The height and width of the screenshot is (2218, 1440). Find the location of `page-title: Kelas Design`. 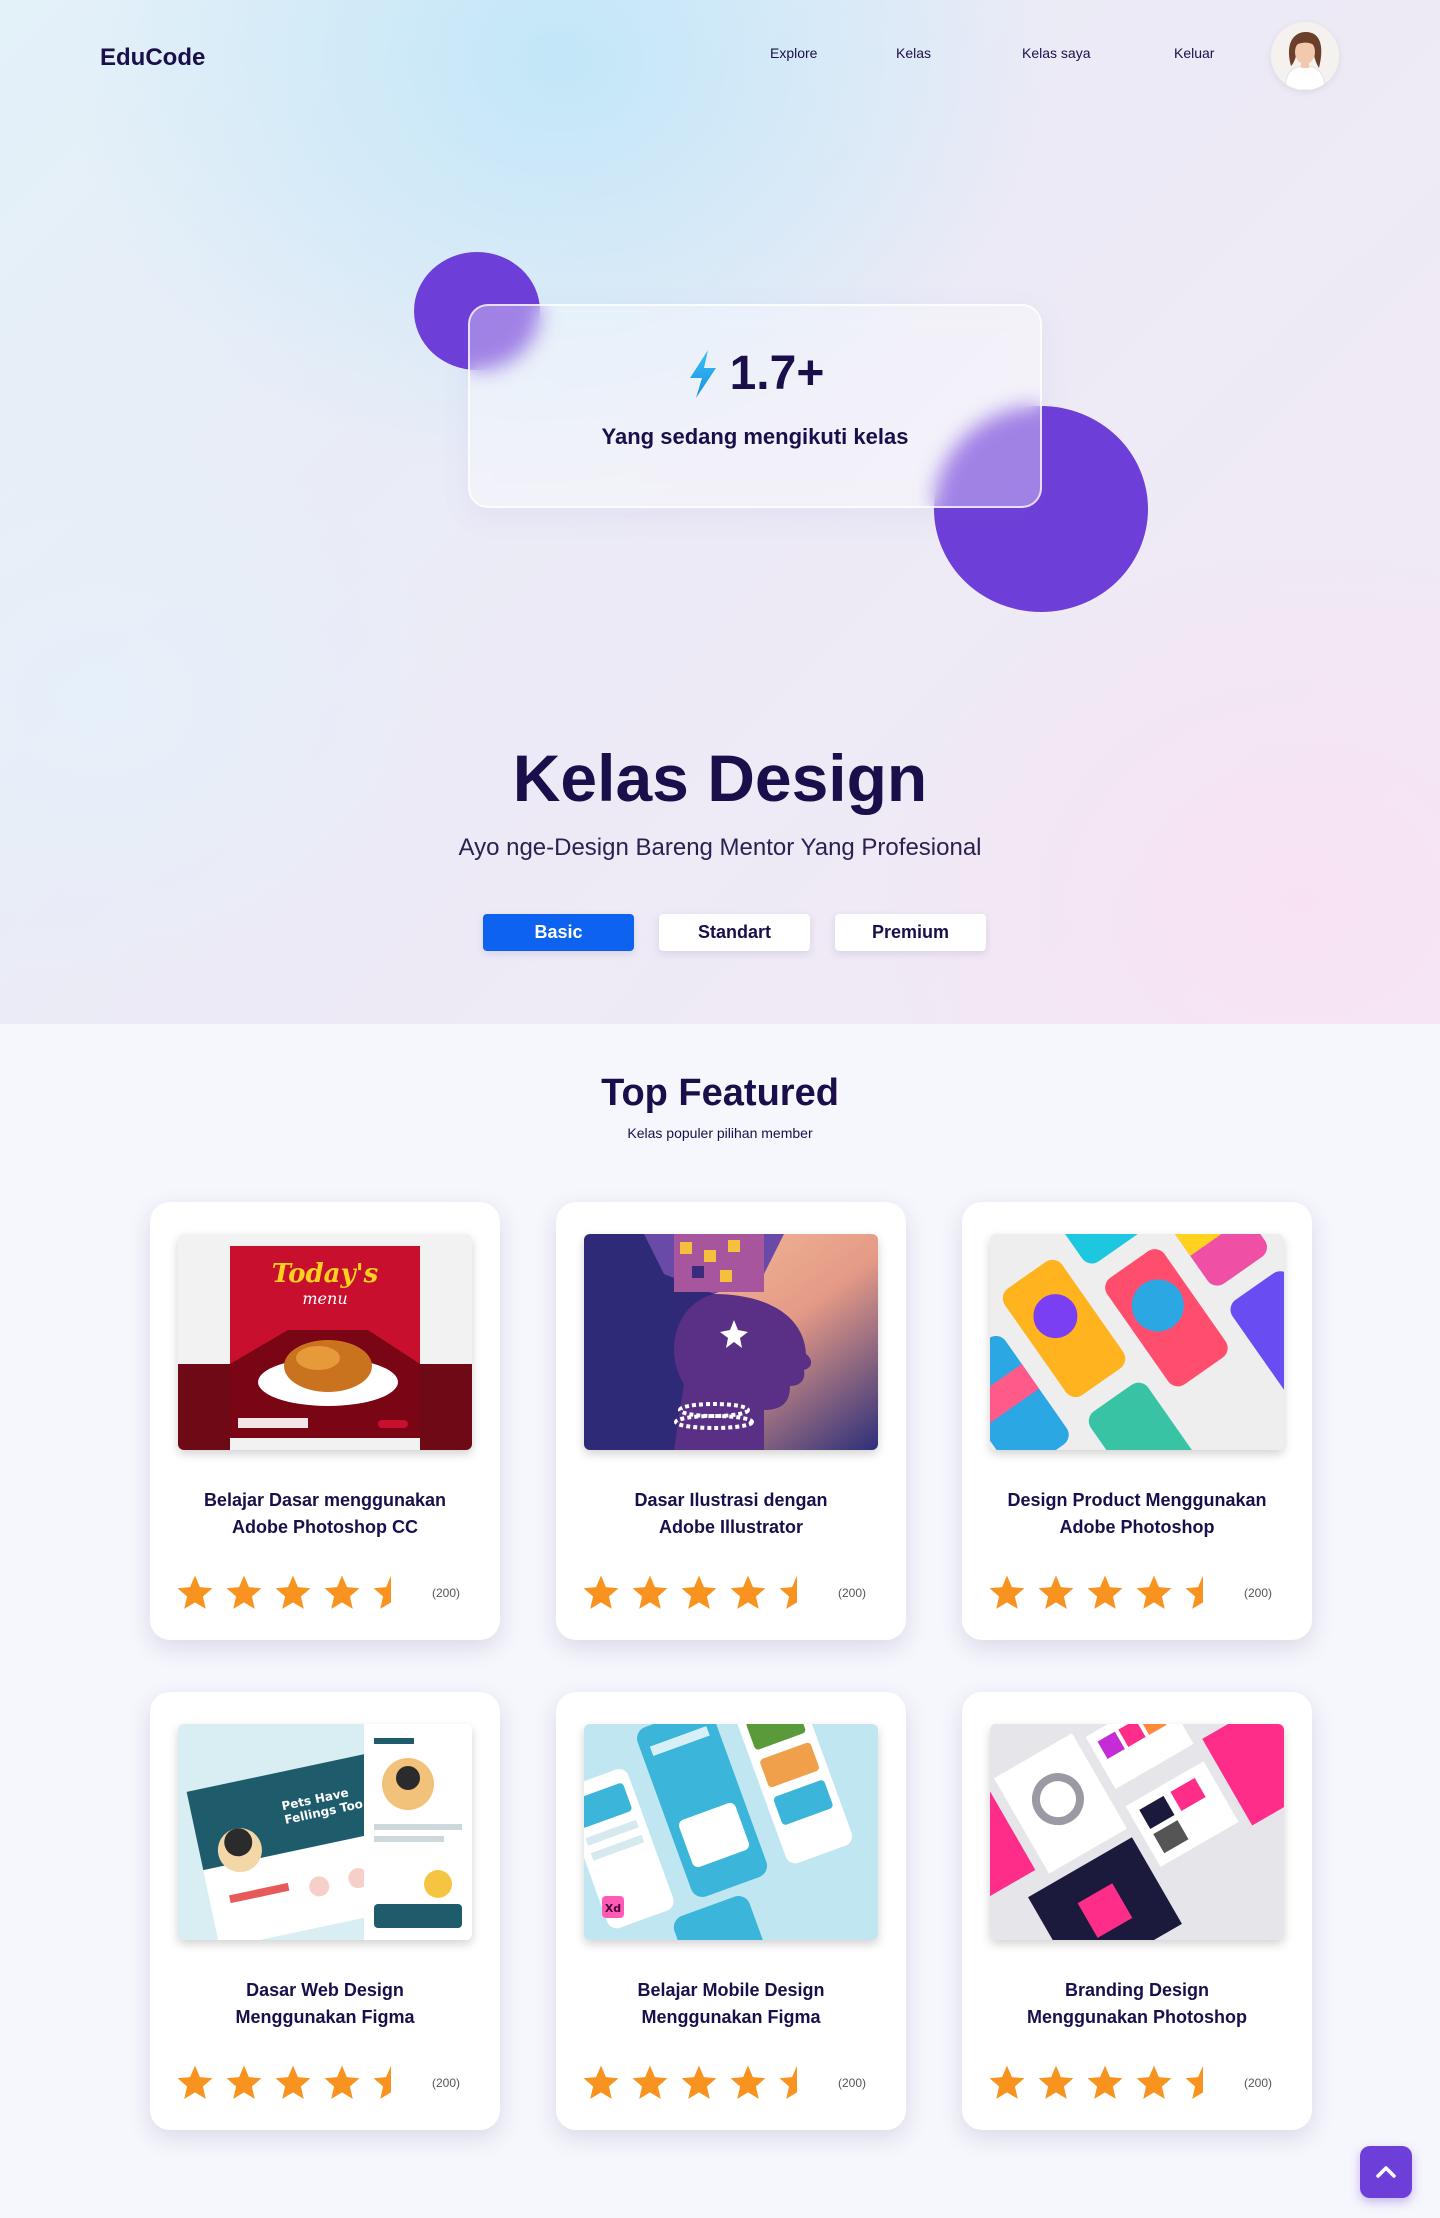

page-title: Kelas Design is located at coordinates (720, 778).